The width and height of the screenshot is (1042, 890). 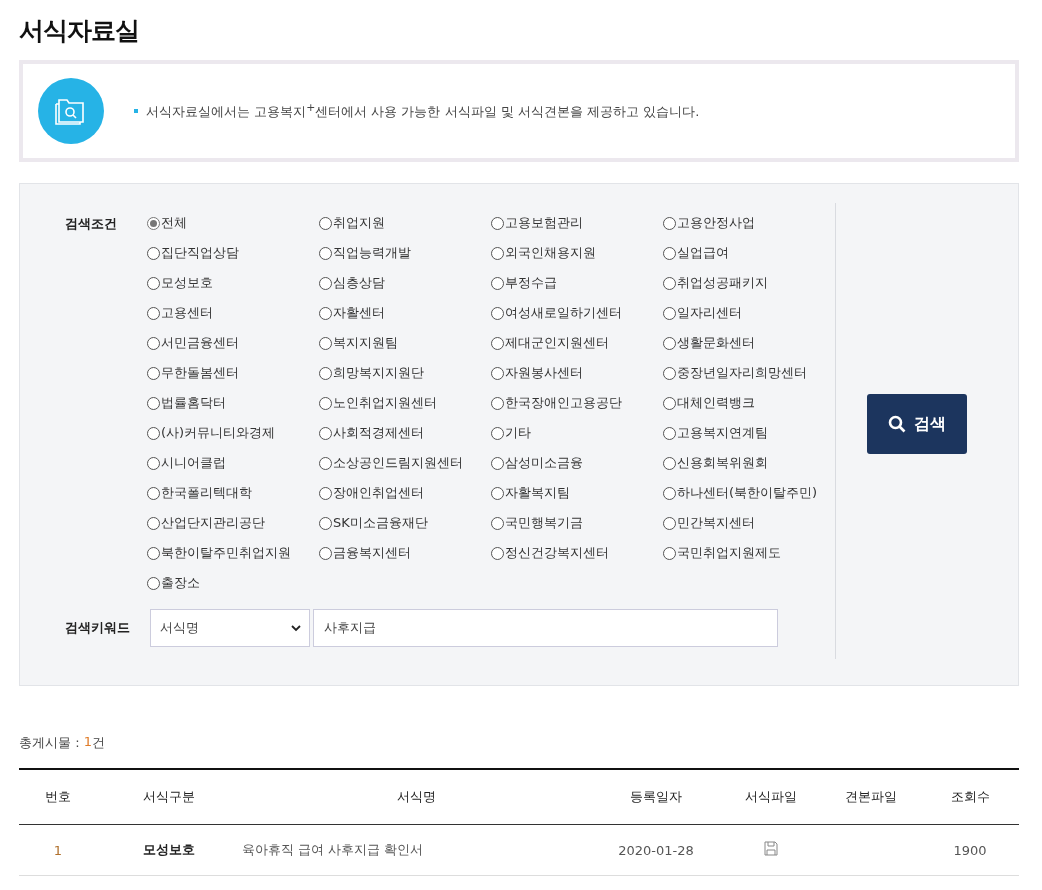 What do you see at coordinates (550, 553) in the screenshot?
I see `category-radio: 정신건강복지센터` at bounding box center [550, 553].